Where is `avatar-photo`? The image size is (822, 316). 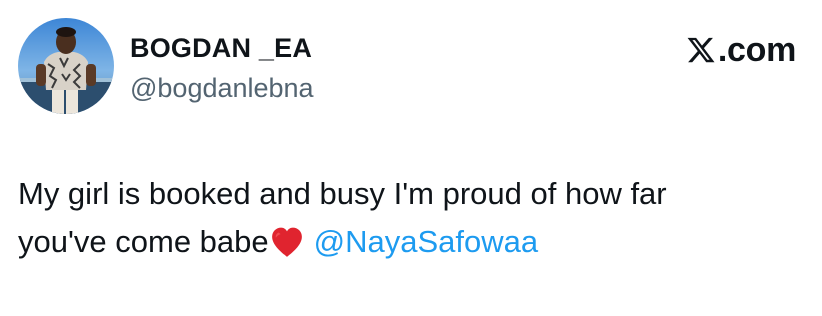
avatar-photo is located at coordinates (66, 66).